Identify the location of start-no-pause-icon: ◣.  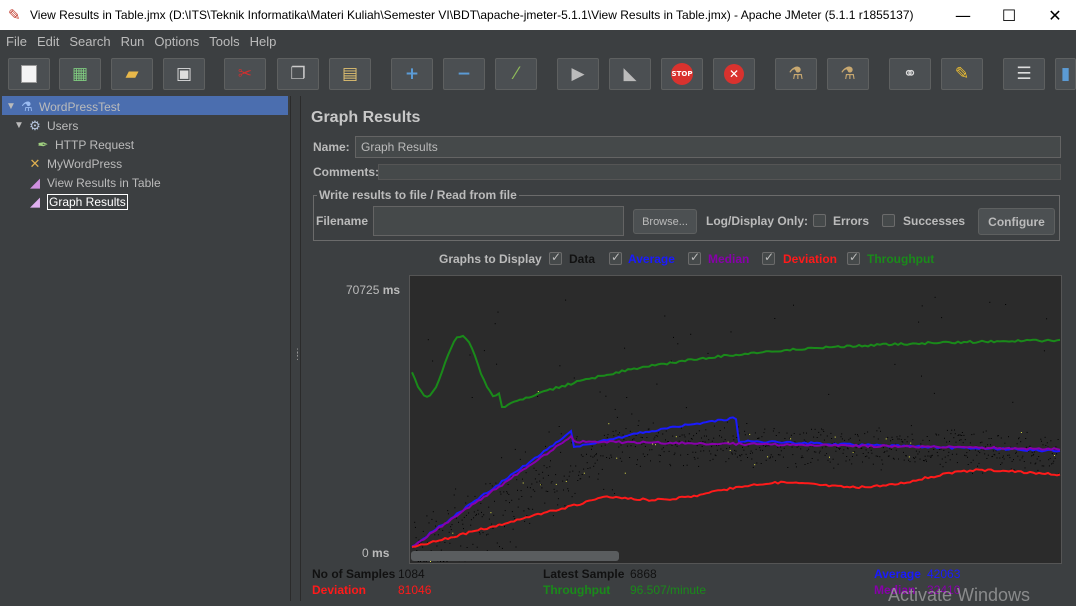
(630, 74).